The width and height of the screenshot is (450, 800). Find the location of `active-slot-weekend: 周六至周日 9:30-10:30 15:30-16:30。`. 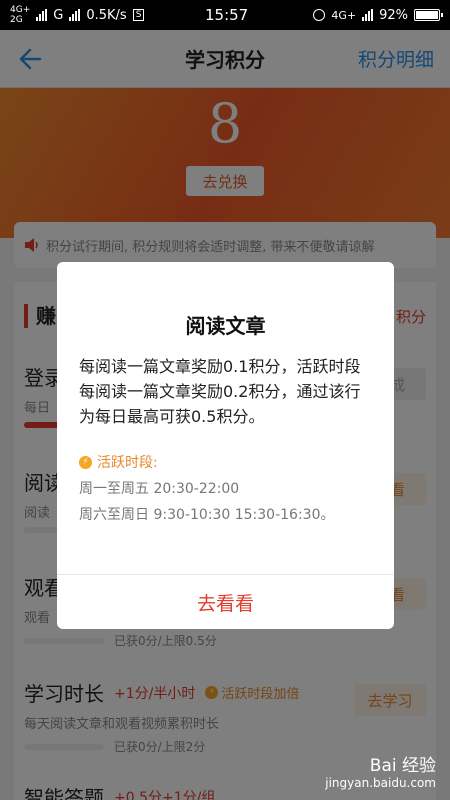

active-slot-weekend: 周六至周日 9:30-10:30 15:30-16:30。 is located at coordinates (207, 515).